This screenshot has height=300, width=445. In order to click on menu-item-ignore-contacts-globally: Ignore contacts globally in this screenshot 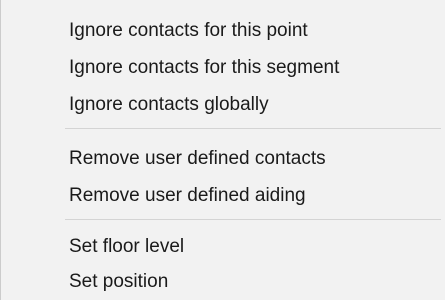, I will do `click(223, 104)`.